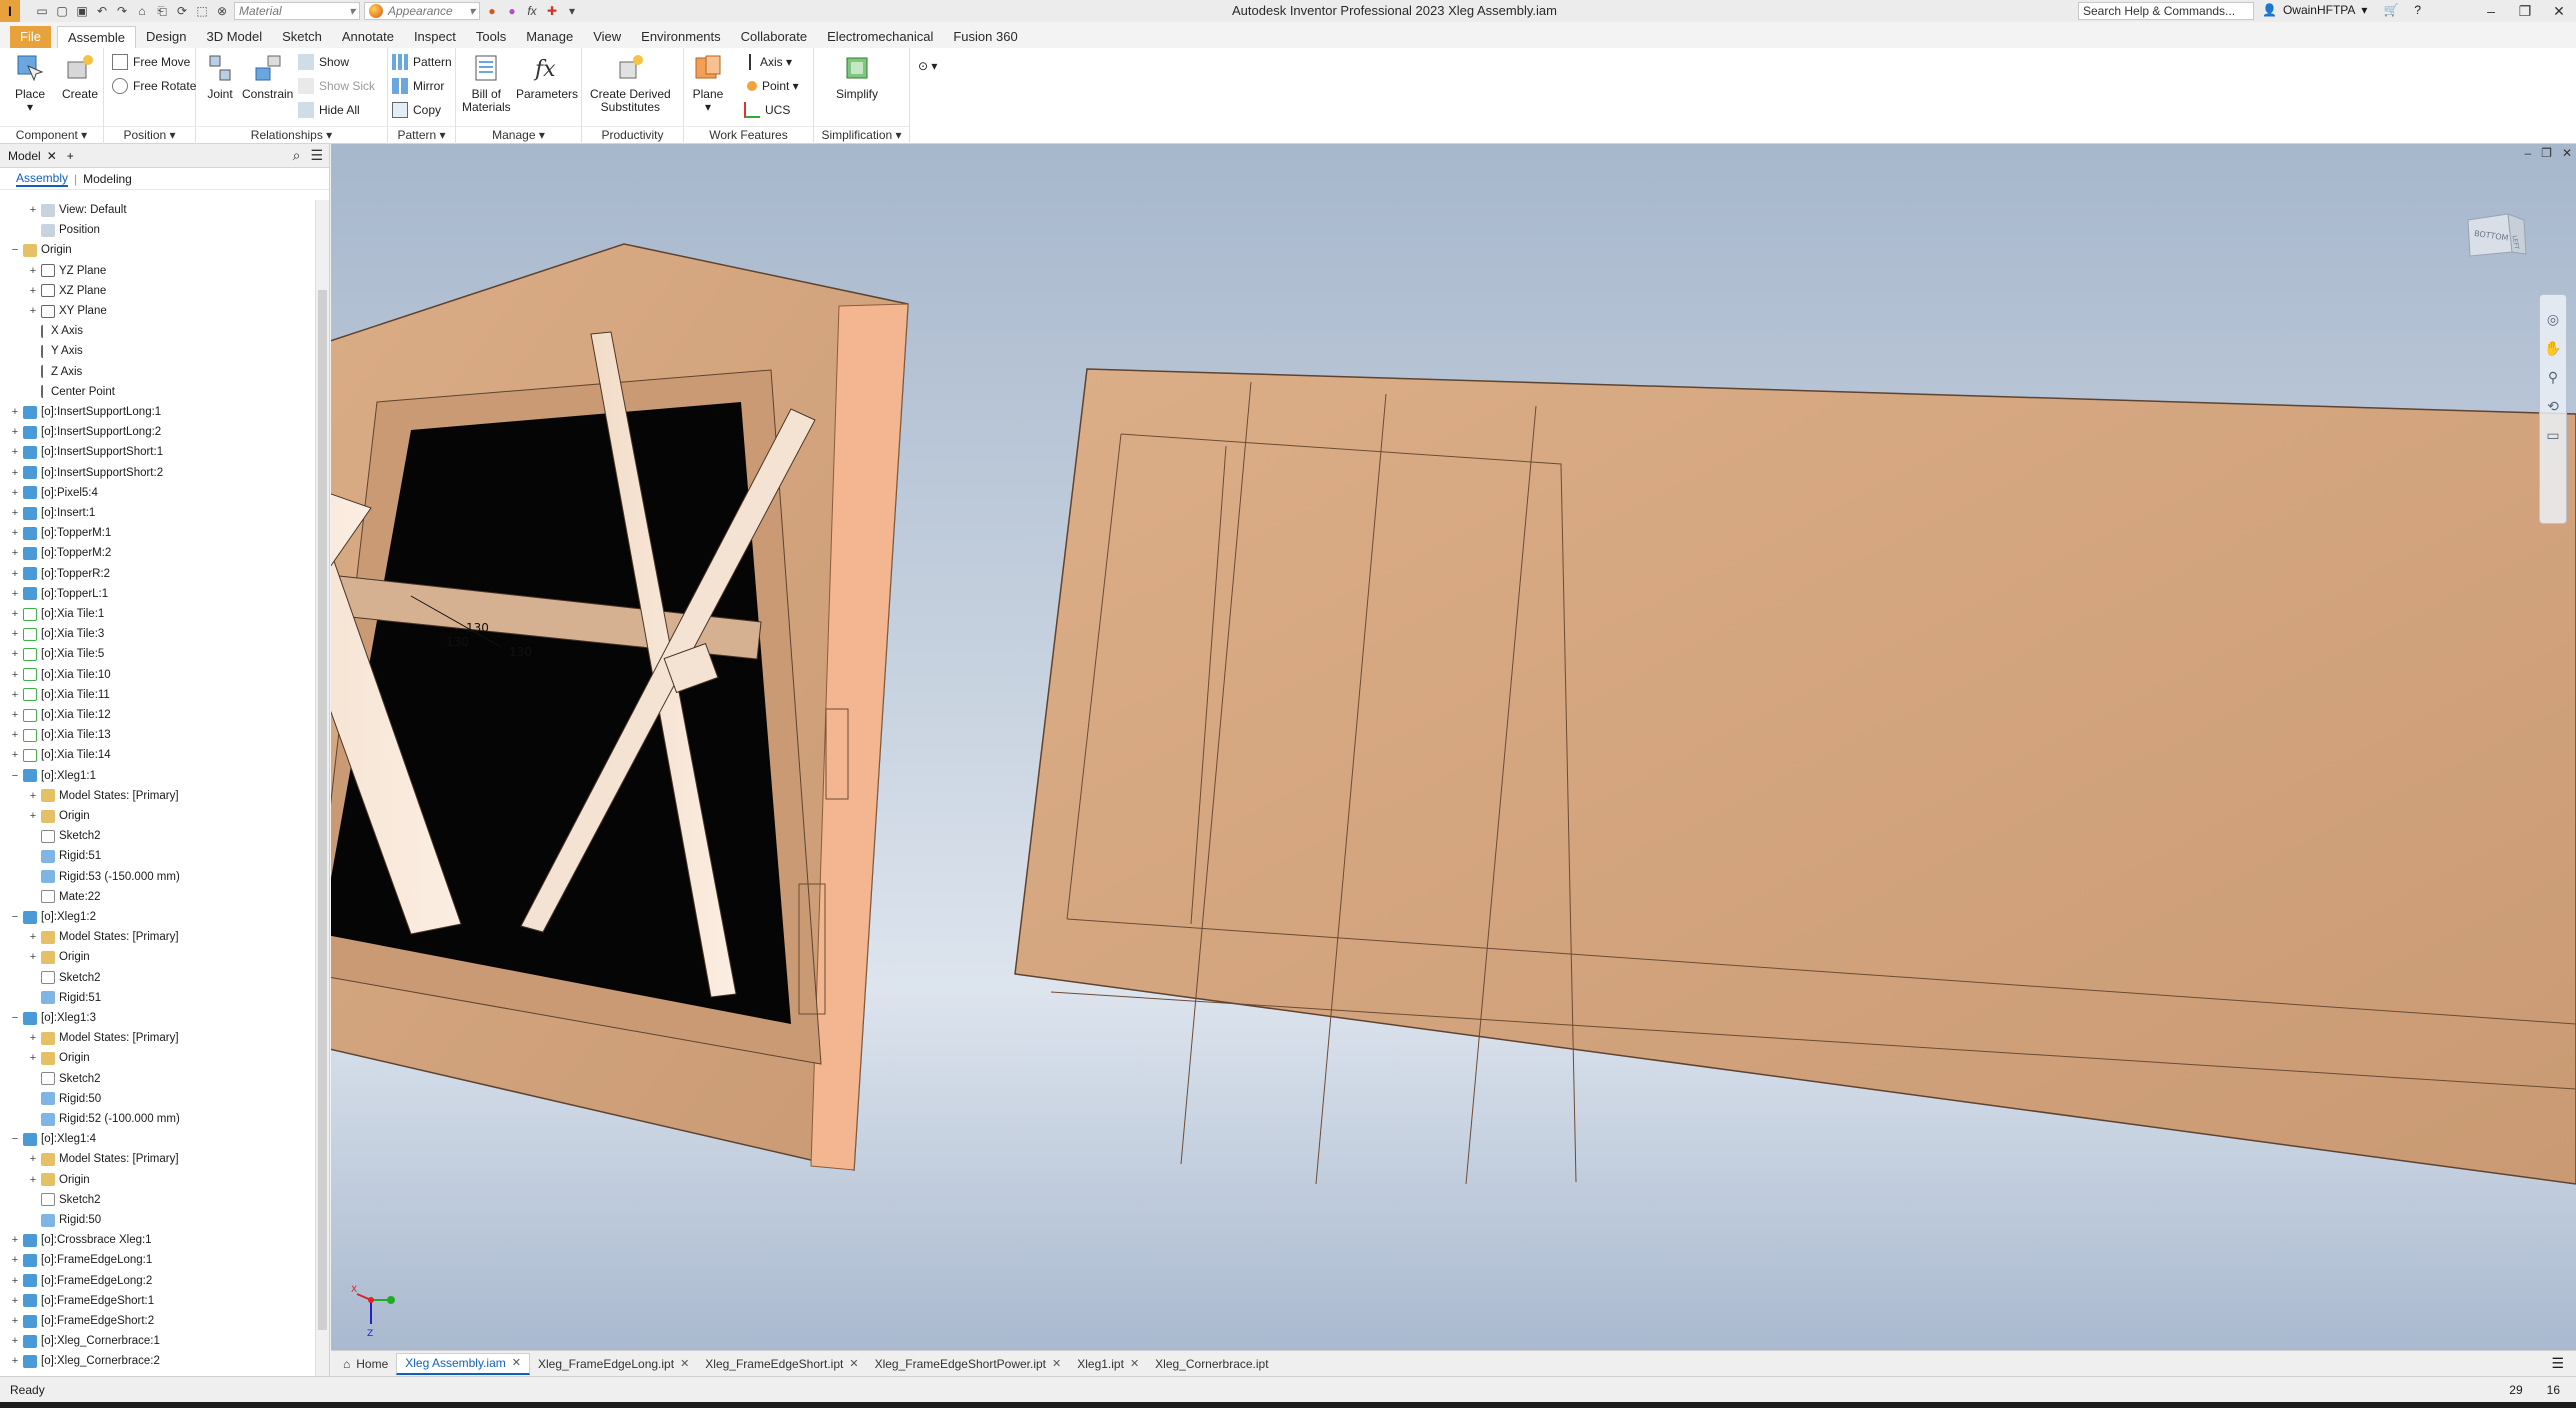  I want to click on inventor-logo: I, so click(10, 11).